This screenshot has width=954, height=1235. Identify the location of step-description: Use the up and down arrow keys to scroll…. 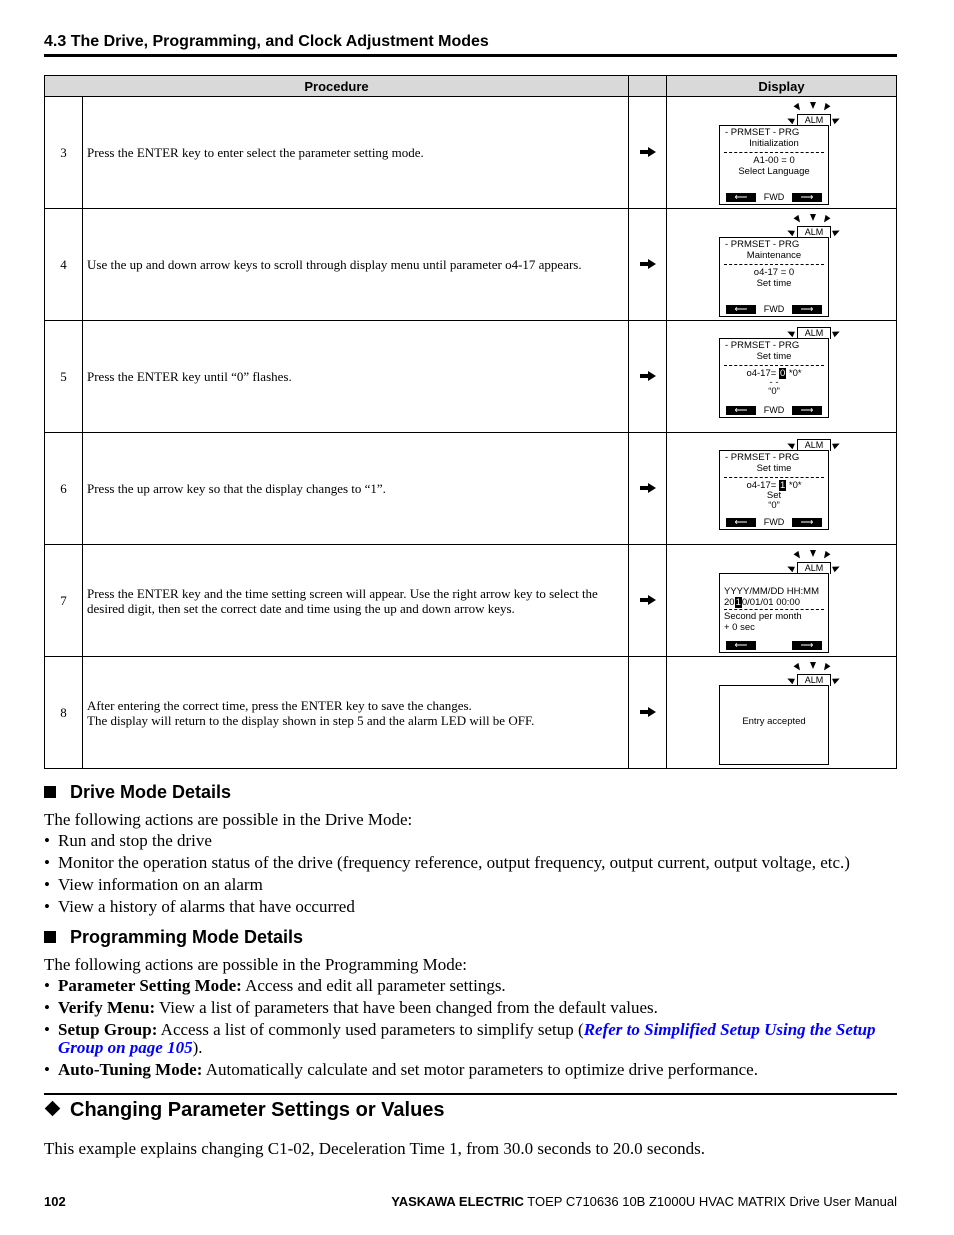
(355, 264).